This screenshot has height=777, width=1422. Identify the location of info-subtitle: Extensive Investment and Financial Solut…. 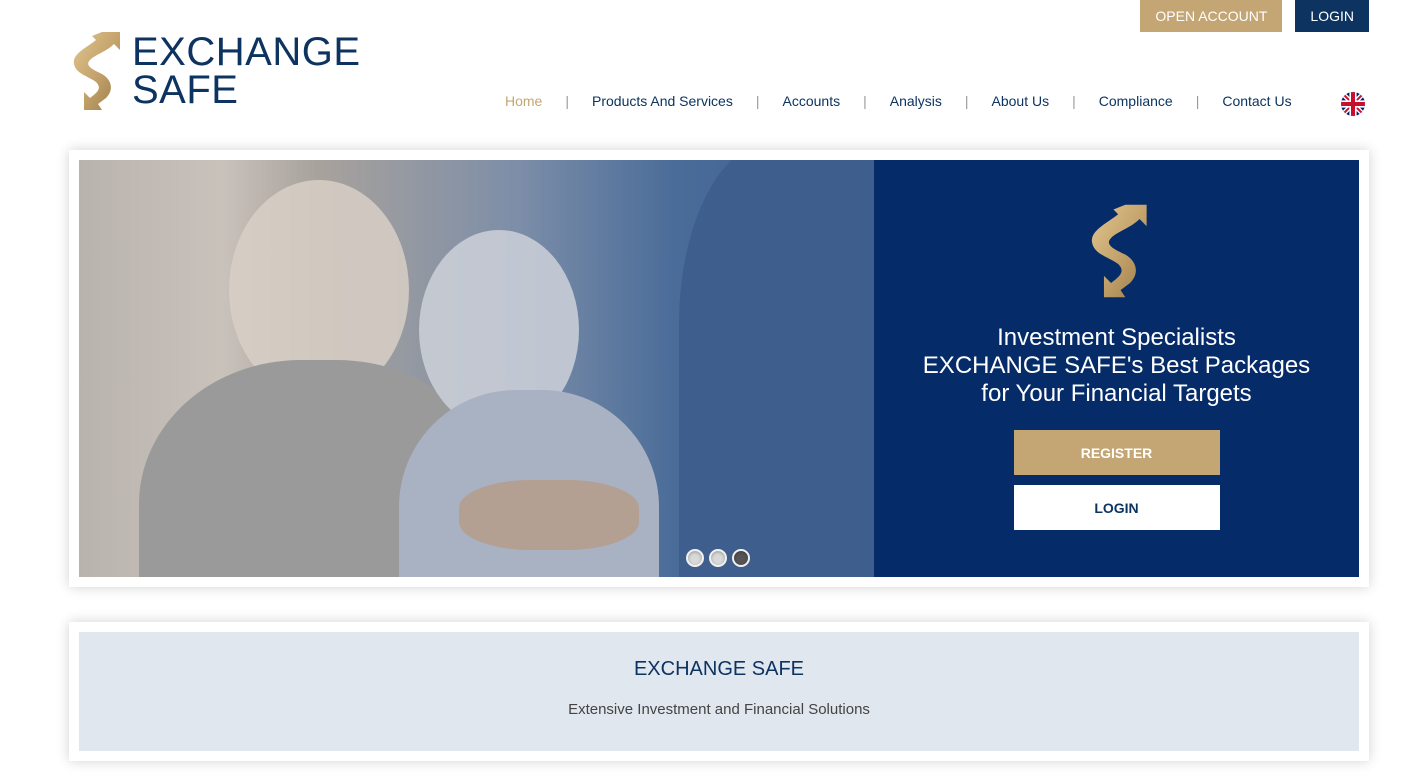
(719, 709).